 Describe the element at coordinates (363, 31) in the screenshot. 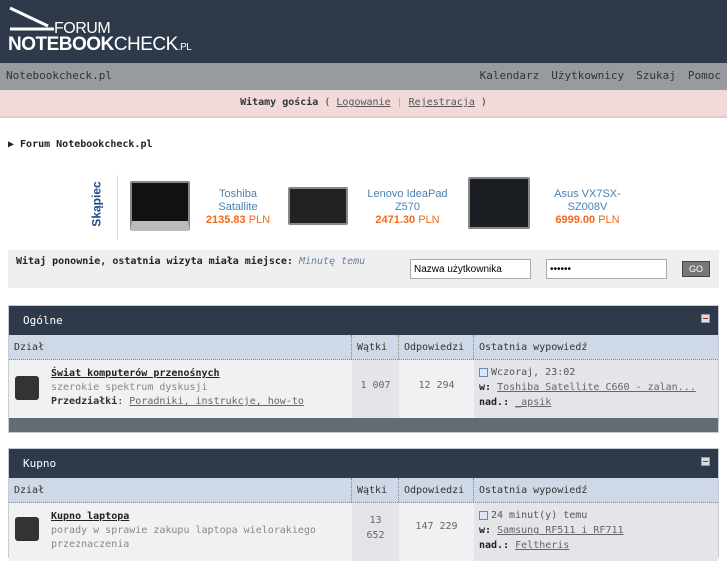

I see `site-header: FORUM NOTEBOOKCHECK.PL` at that location.